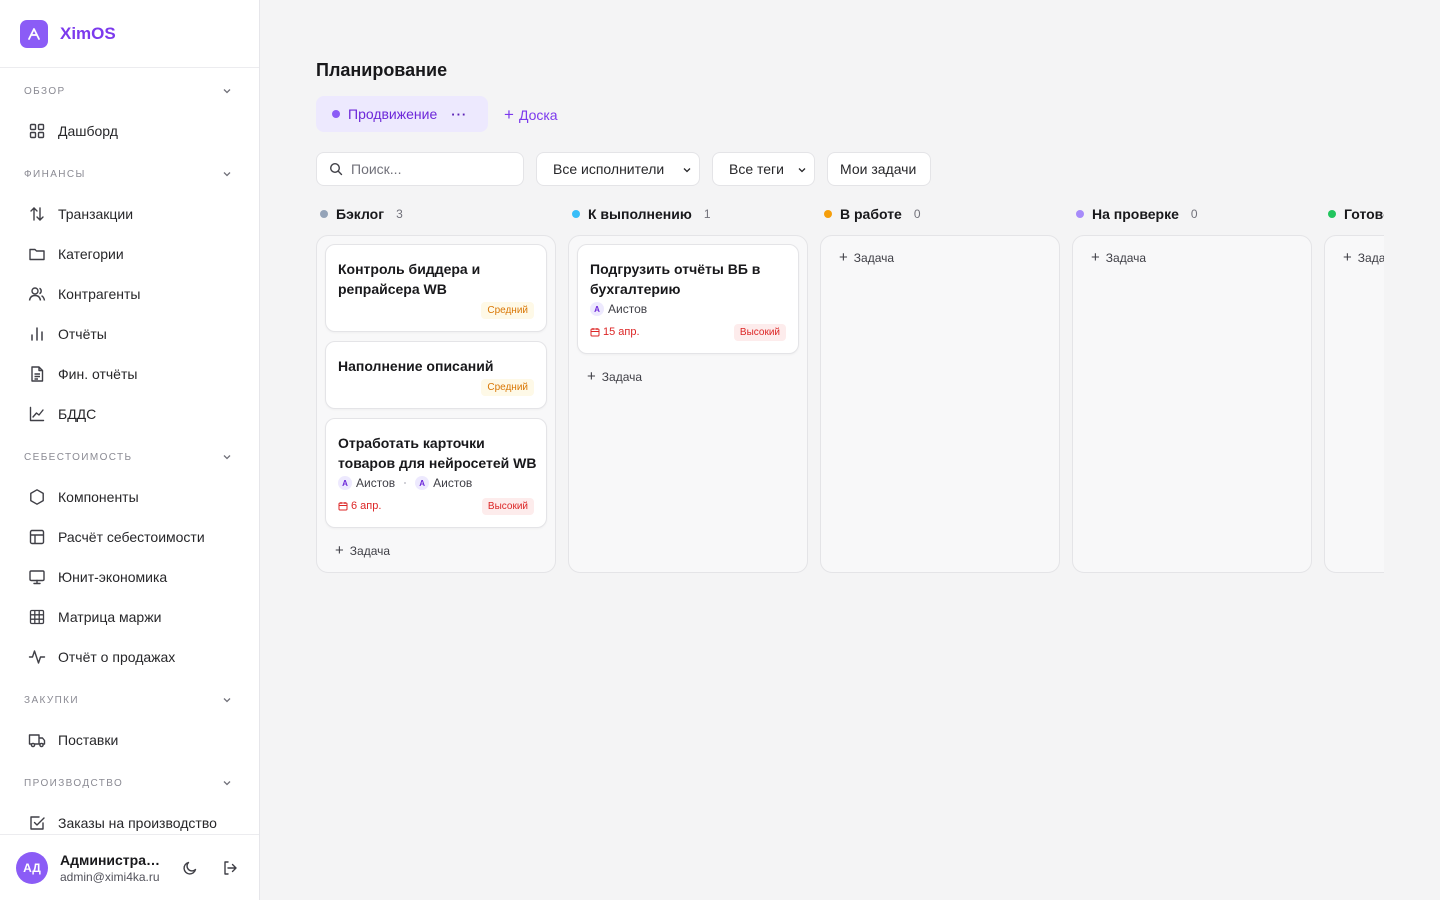 The width and height of the screenshot is (1440, 900). What do you see at coordinates (393, 114) in the screenshot?
I see `board-tab-label: Продвижение` at bounding box center [393, 114].